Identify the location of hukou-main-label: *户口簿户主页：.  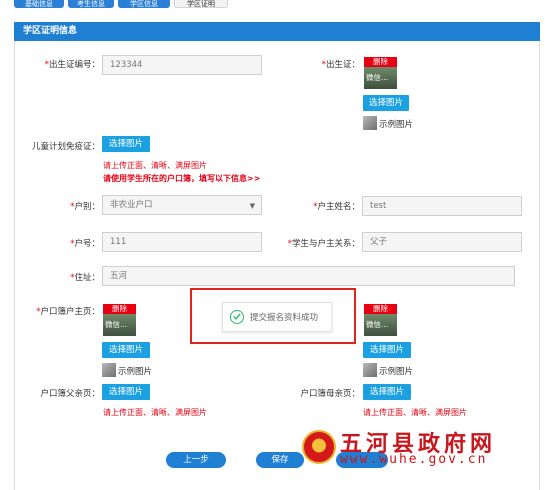
(68, 312).